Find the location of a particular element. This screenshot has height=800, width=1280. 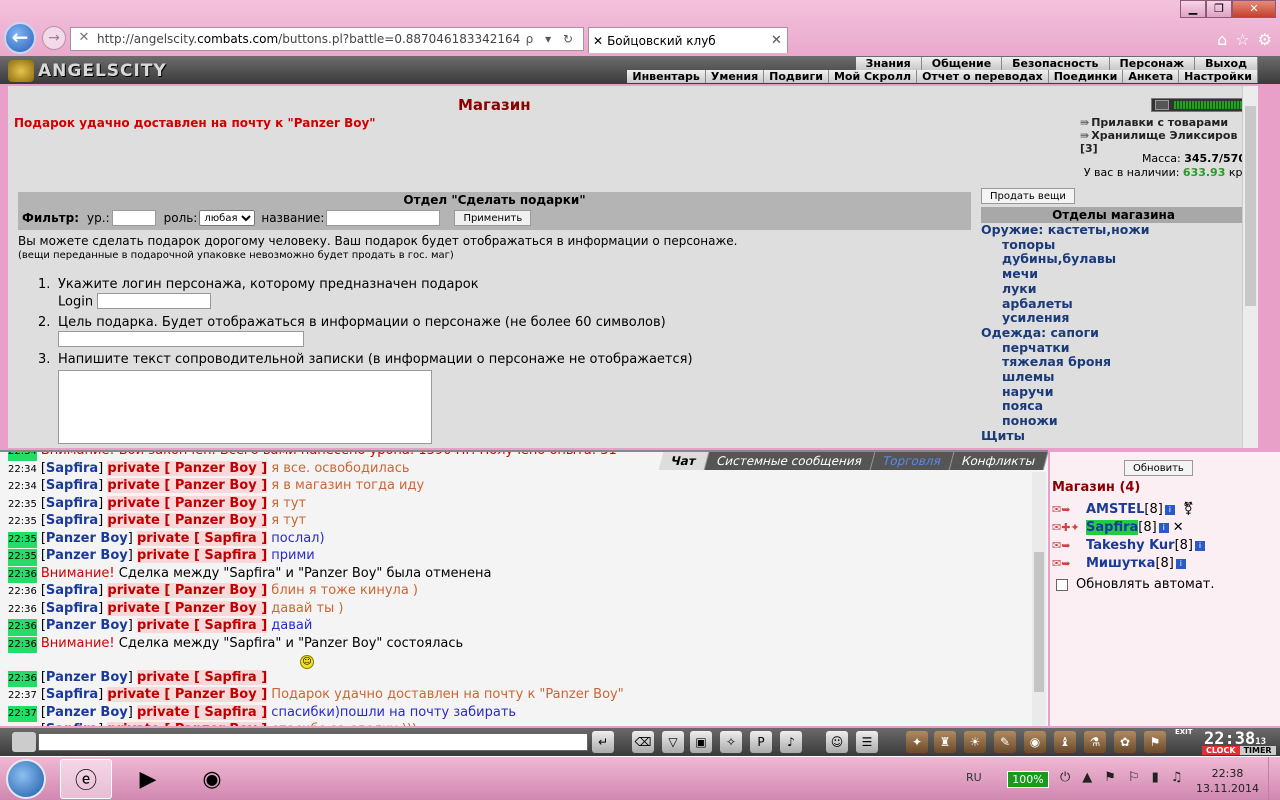

shop-scrollbar is located at coordinates (1250, 267).